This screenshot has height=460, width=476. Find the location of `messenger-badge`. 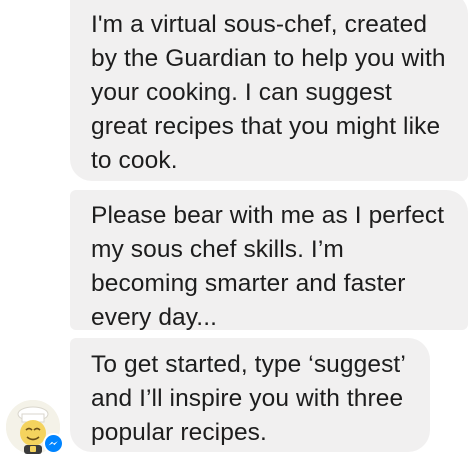

messenger-badge is located at coordinates (53, 443).